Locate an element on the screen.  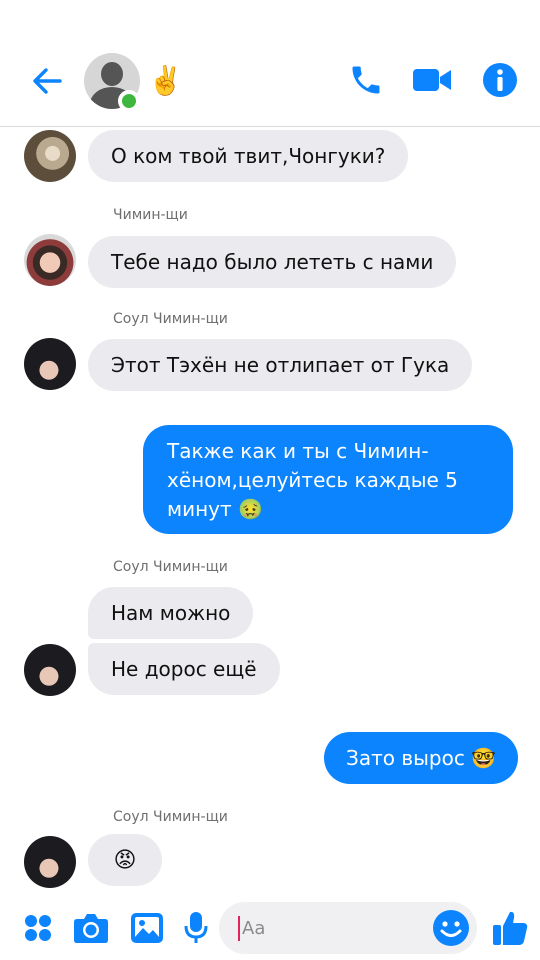
incoming-message: Не дорос ещё is located at coordinates (184, 669).